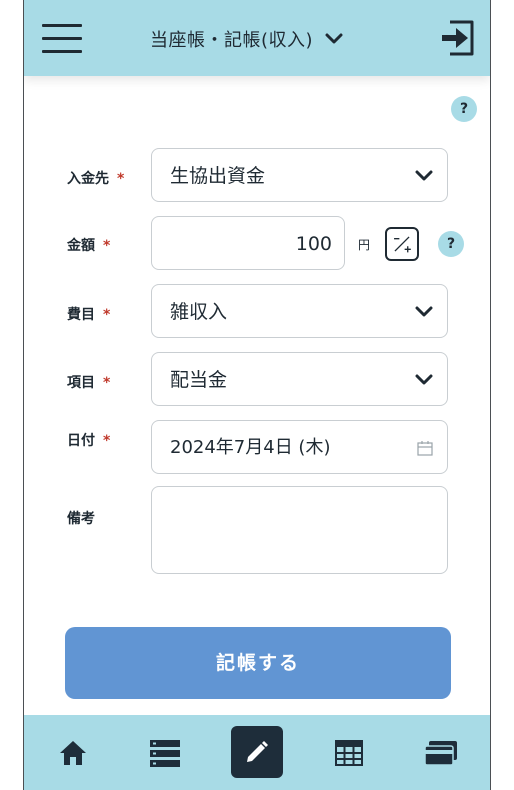 The height and width of the screenshot is (790, 514). Describe the element at coordinates (364, 245) in the screenshot. I see `currency-unit: 円` at that location.